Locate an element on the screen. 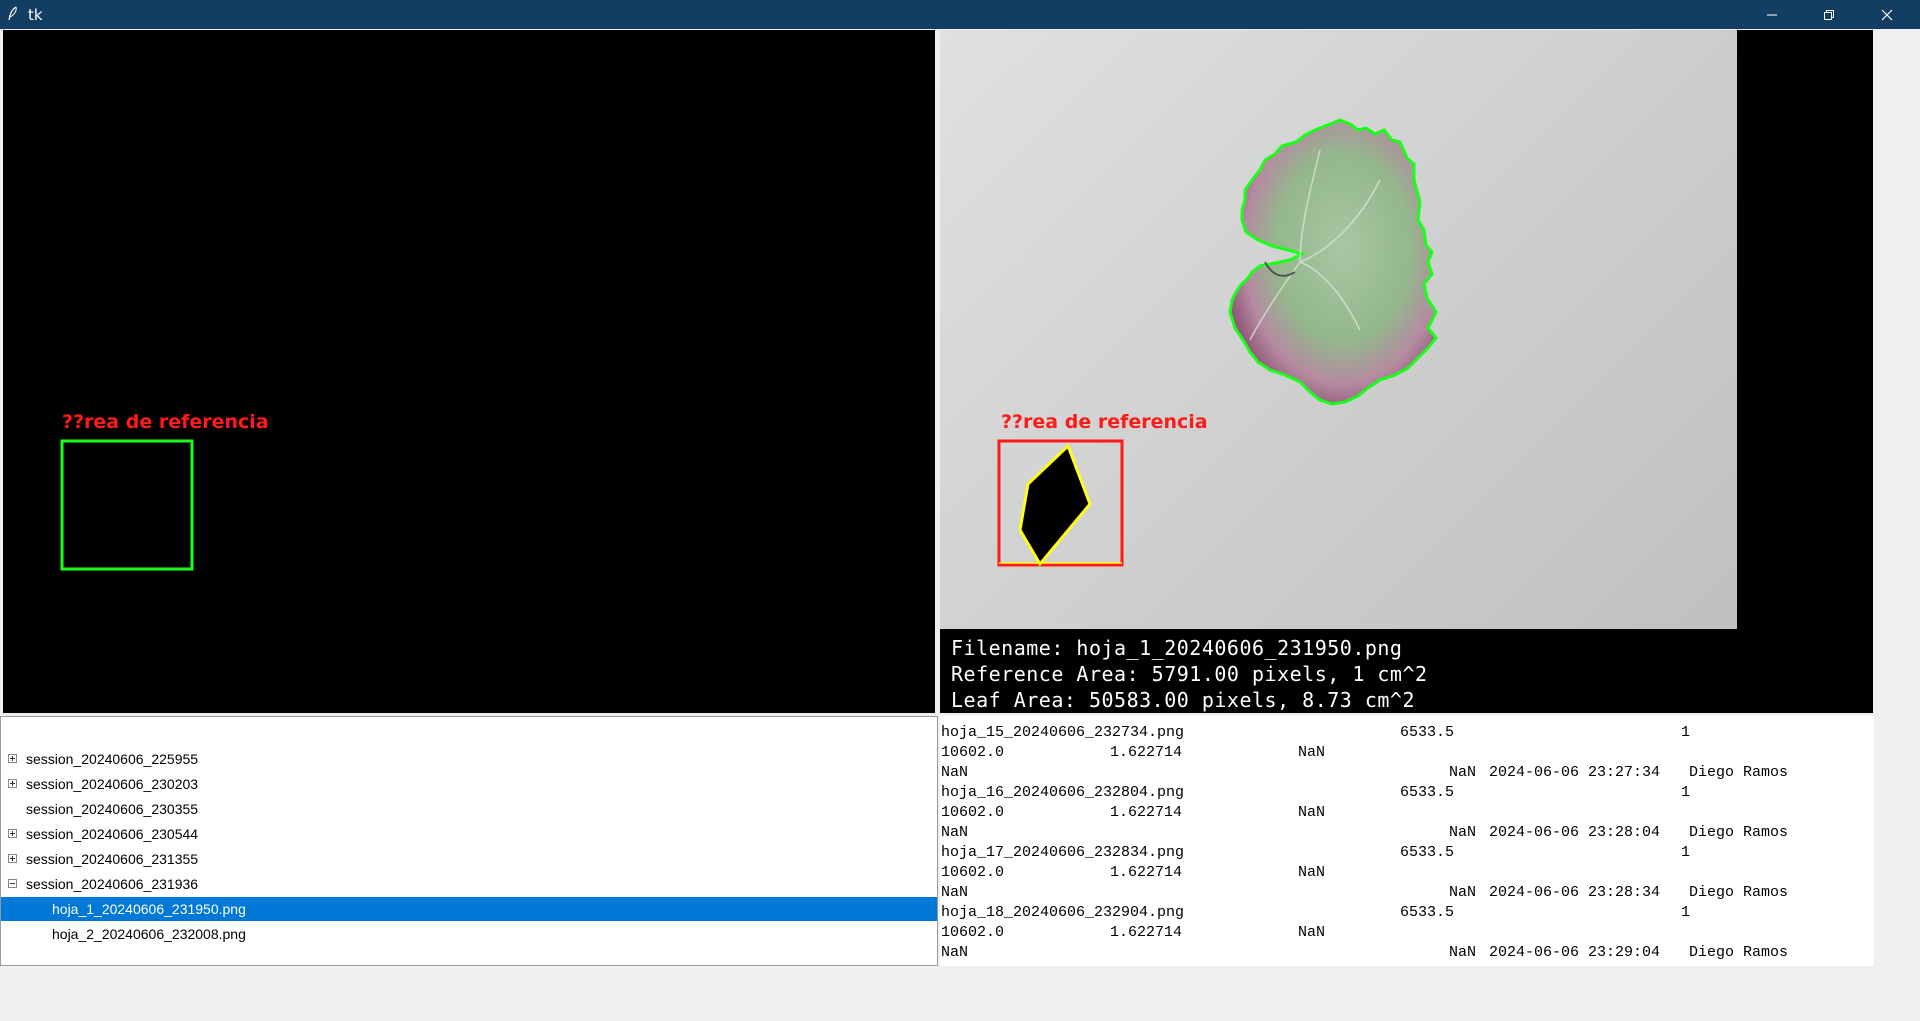 The height and width of the screenshot is (1021, 1920). info-filename: Filename: hoja_1_20240606_231950.png is located at coordinates (1177, 648).